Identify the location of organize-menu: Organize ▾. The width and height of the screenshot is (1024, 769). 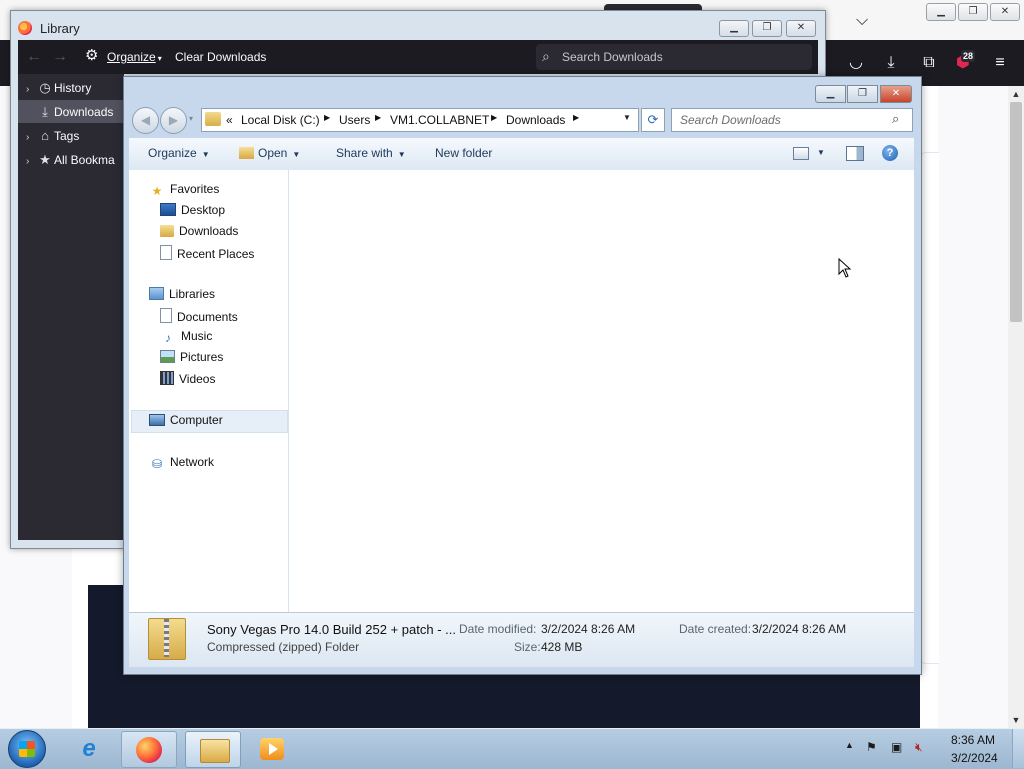
(134, 57).